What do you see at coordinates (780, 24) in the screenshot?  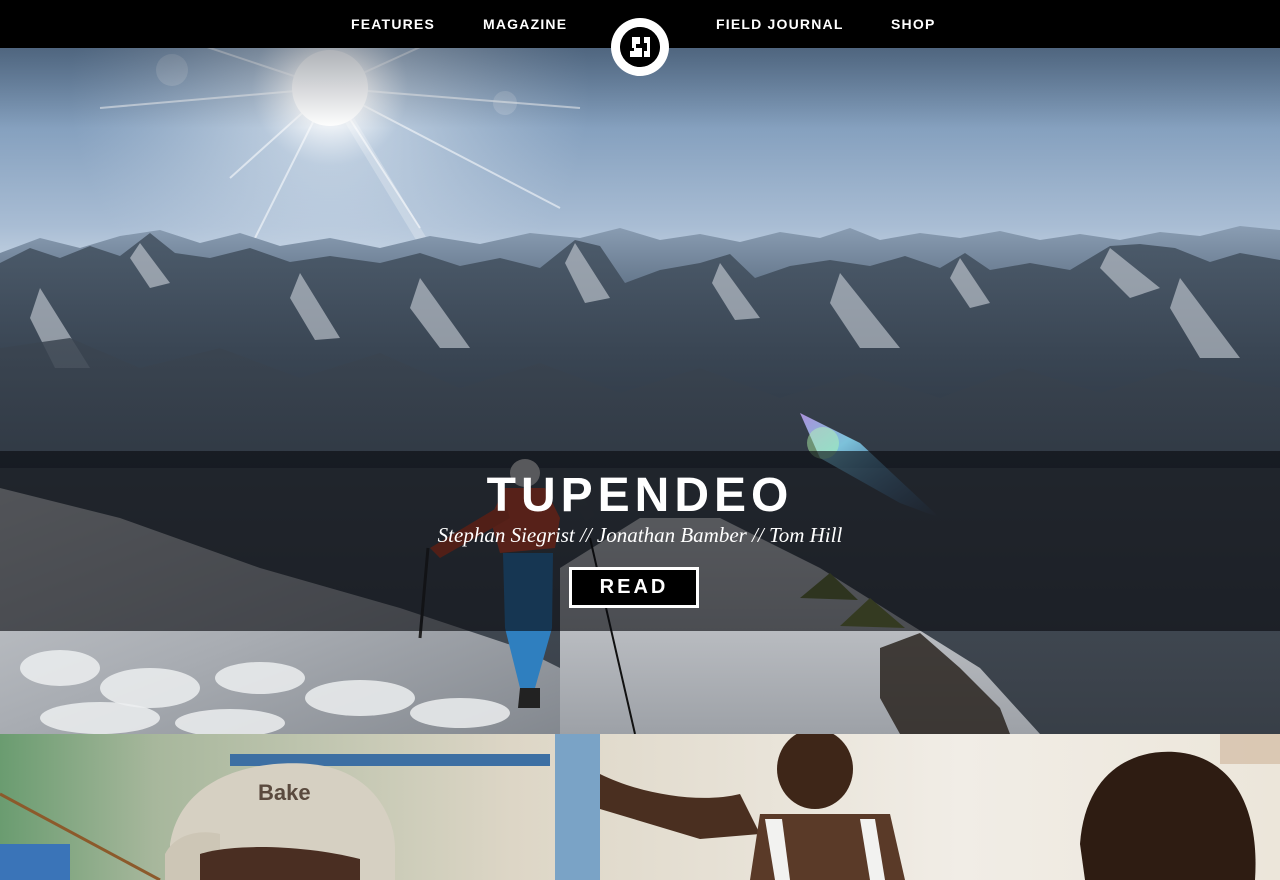 I see `nav-field-journal-link: FIELD JOURNAL` at bounding box center [780, 24].